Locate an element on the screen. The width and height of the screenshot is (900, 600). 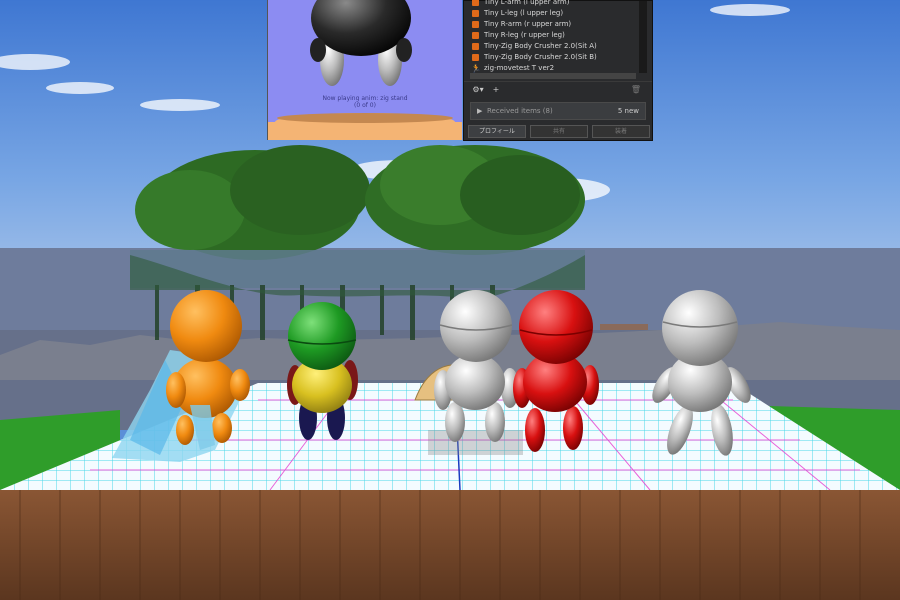
expand-arrow-icon: ▶ is located at coordinates (480, 111).